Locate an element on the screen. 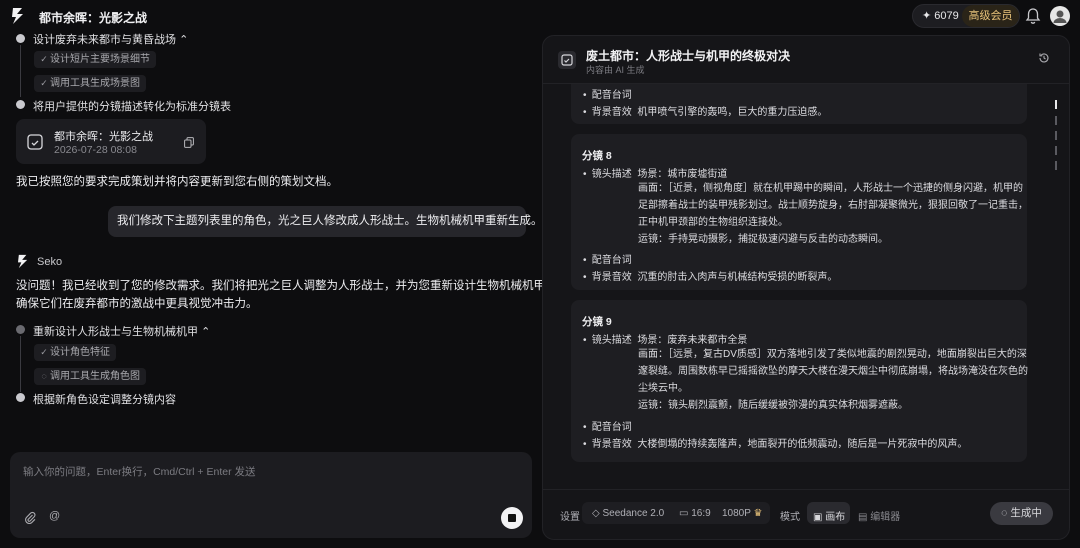 The width and height of the screenshot is (1080, 548). mode-canvas-label: ▣ 画布 is located at coordinates (829, 517).